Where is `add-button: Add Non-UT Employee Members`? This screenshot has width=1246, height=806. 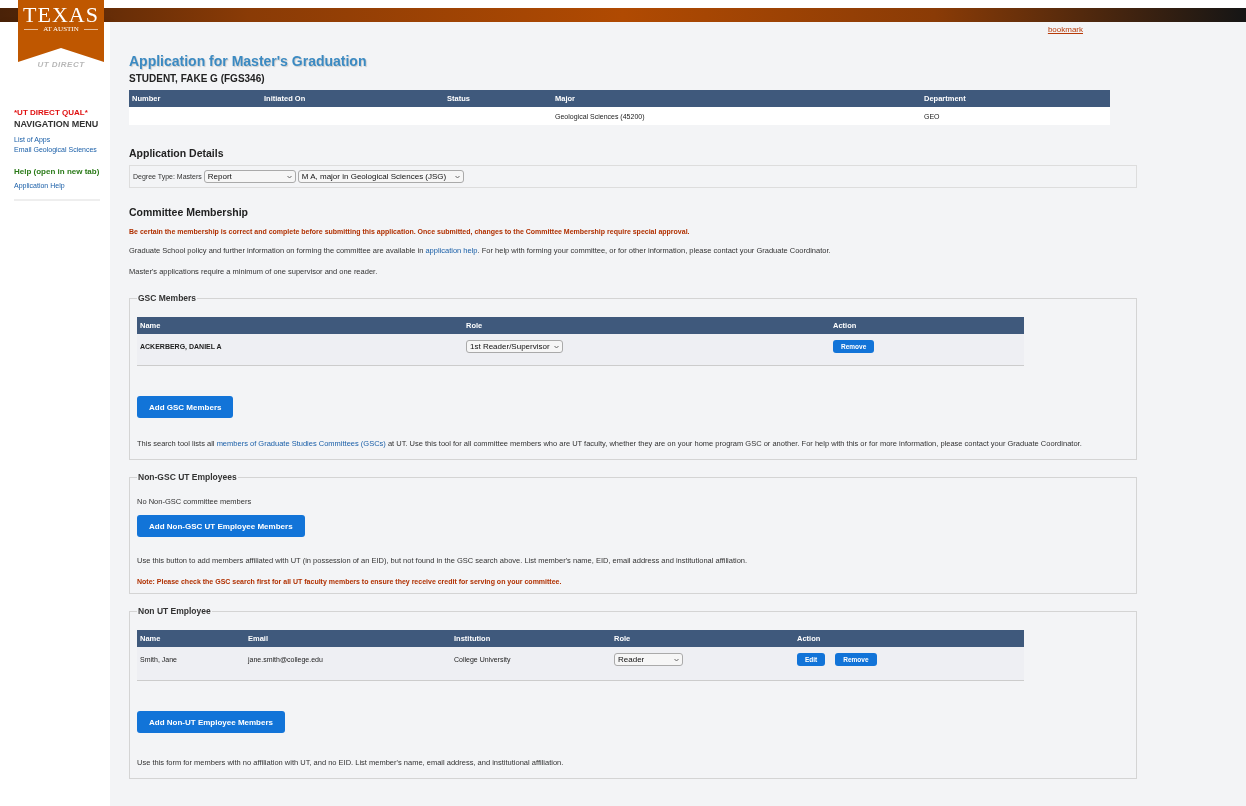 add-button: Add Non-UT Employee Members is located at coordinates (211, 722).